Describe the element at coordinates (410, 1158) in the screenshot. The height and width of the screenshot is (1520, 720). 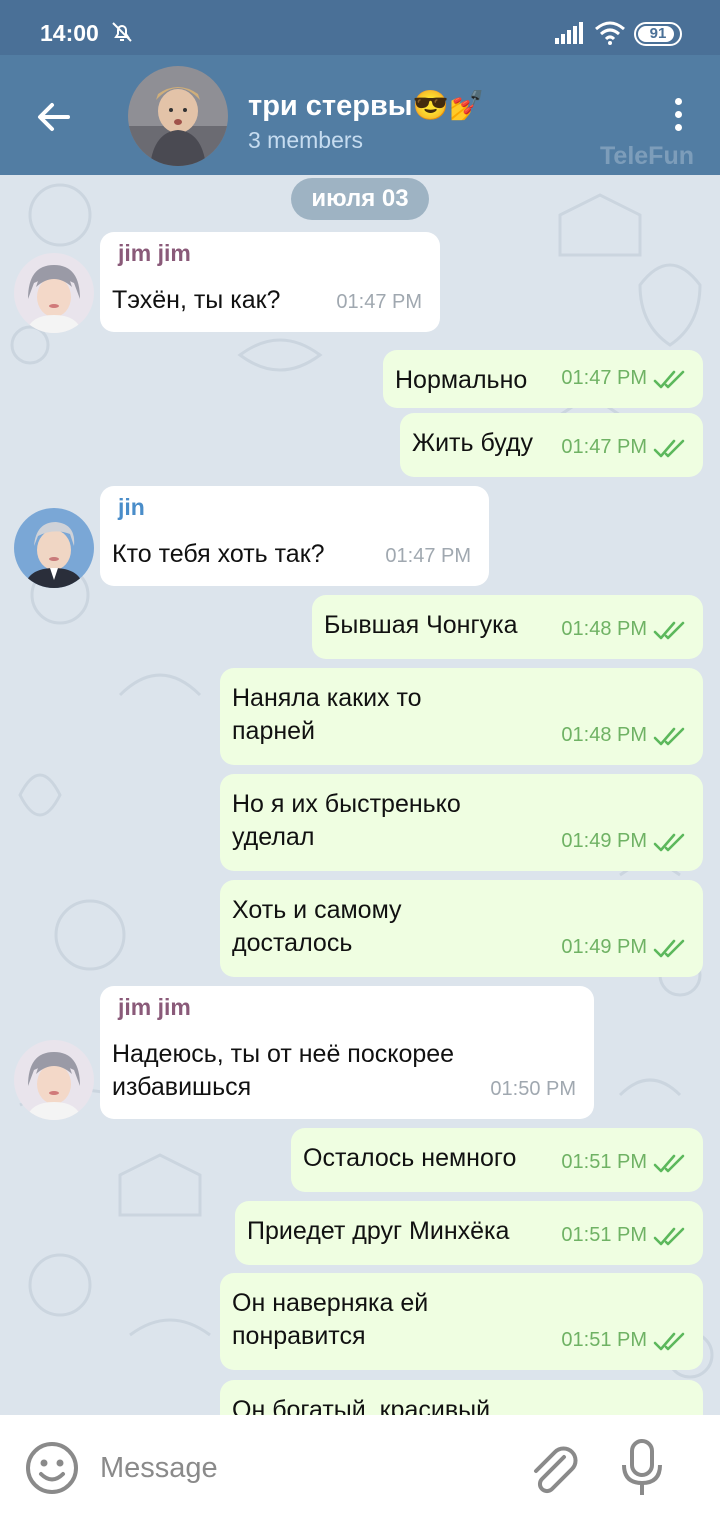
I see `message-text: Осталось немного` at that location.